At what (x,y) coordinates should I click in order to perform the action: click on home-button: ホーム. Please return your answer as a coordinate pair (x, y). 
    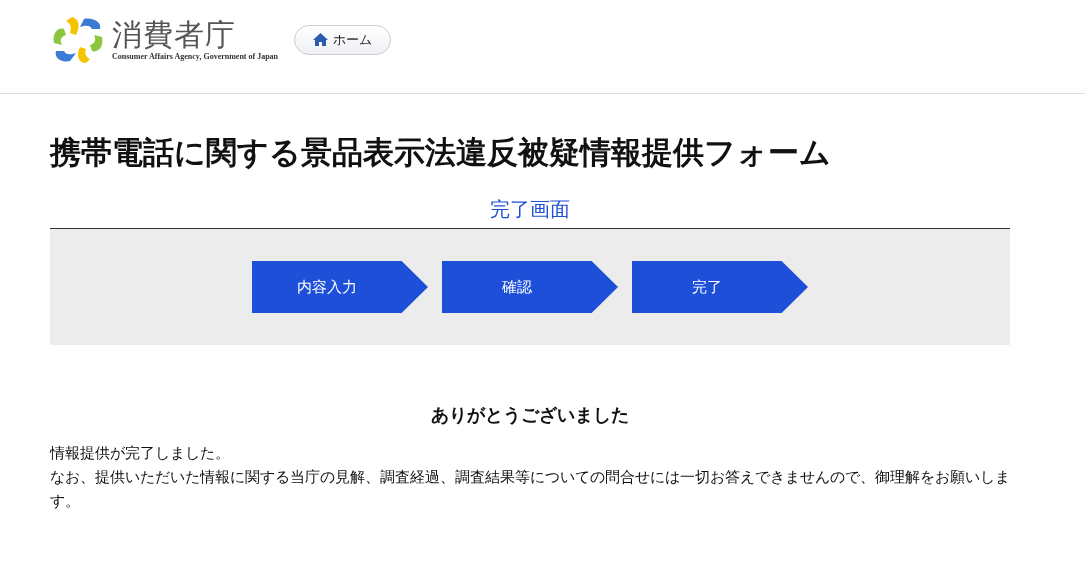
    Looking at the image, I should click on (343, 39).